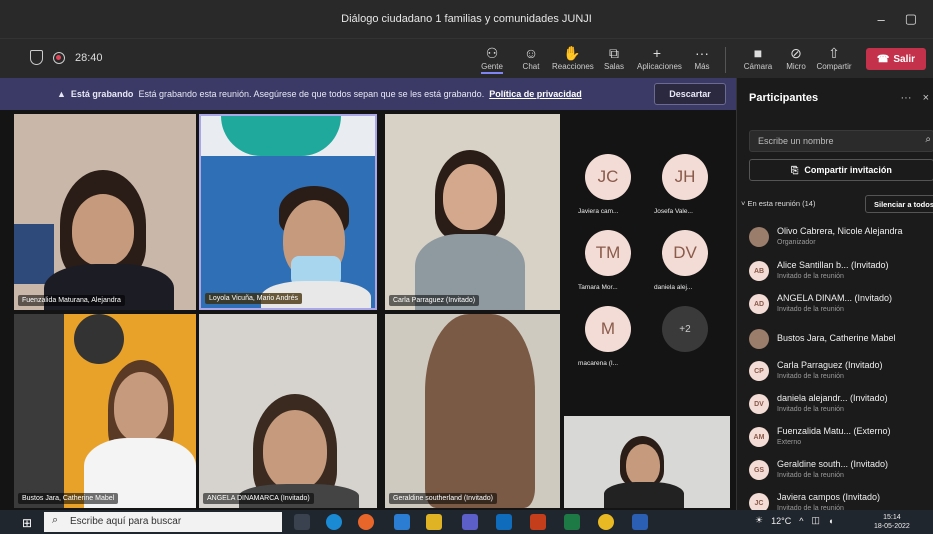 The image size is (933, 534). I want to click on teams-icon, so click(470, 522).